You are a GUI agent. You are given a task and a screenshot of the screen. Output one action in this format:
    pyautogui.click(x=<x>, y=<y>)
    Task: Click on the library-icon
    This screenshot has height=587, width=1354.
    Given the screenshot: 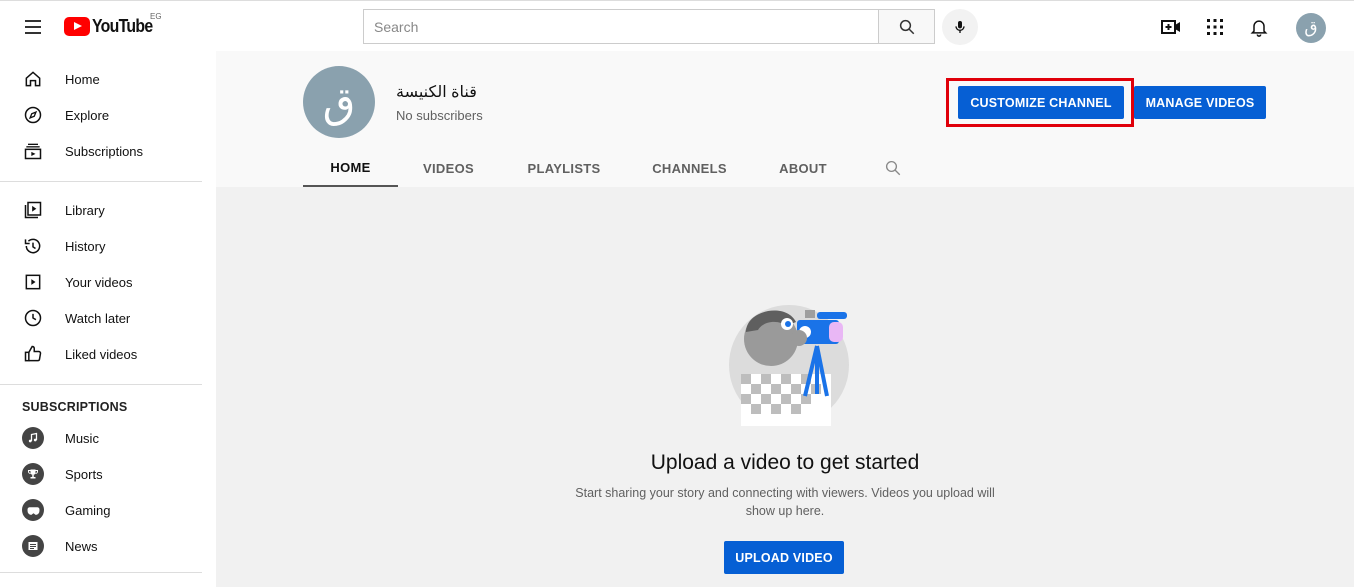 What is the action you would take?
    pyautogui.click(x=33, y=210)
    